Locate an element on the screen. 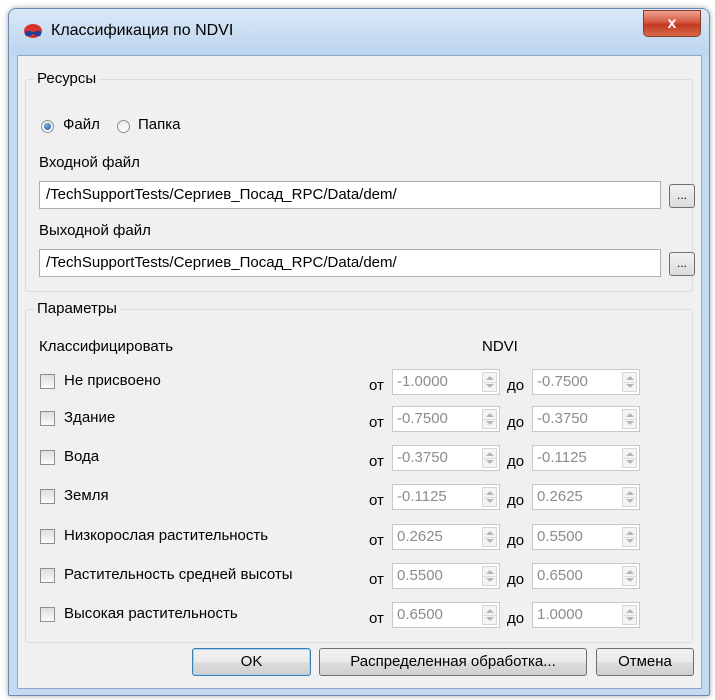 This screenshot has width=715, height=700. output-file-label: Выходной файл is located at coordinates (95, 230).